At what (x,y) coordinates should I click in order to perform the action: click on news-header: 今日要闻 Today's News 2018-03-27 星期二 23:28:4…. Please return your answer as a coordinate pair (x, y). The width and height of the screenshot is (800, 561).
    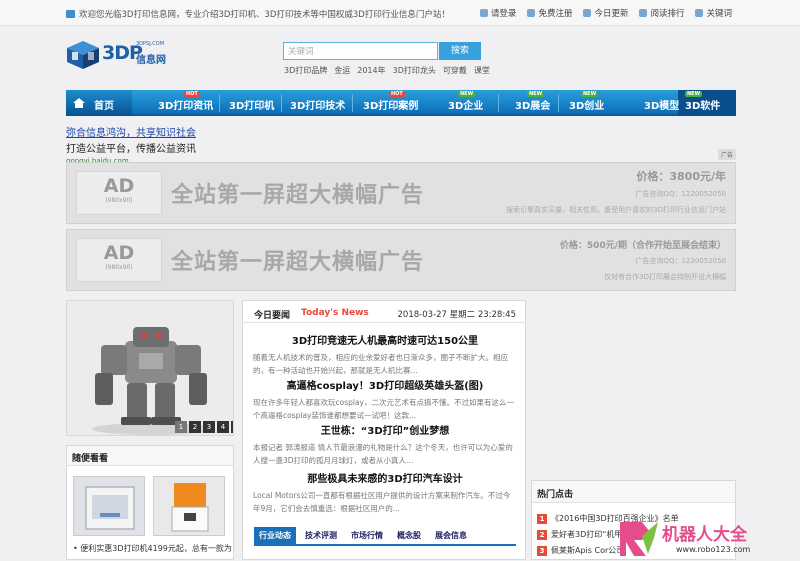
    Looking at the image, I should click on (384, 312).